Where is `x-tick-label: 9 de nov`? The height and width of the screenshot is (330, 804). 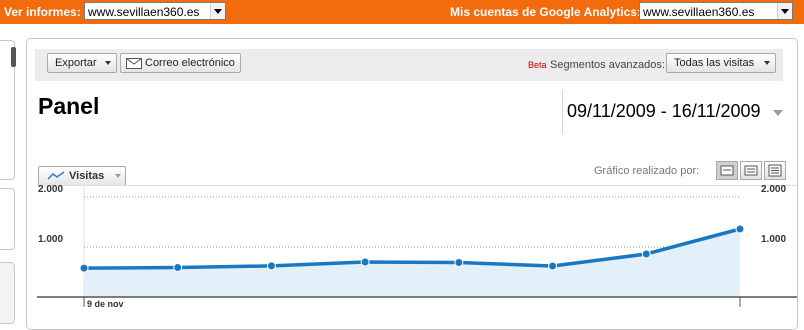 x-tick-label: 9 de nov is located at coordinates (105, 304).